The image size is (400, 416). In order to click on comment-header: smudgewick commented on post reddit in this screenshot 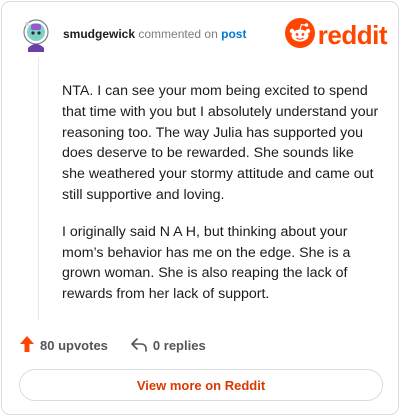, I will do `click(203, 36)`.